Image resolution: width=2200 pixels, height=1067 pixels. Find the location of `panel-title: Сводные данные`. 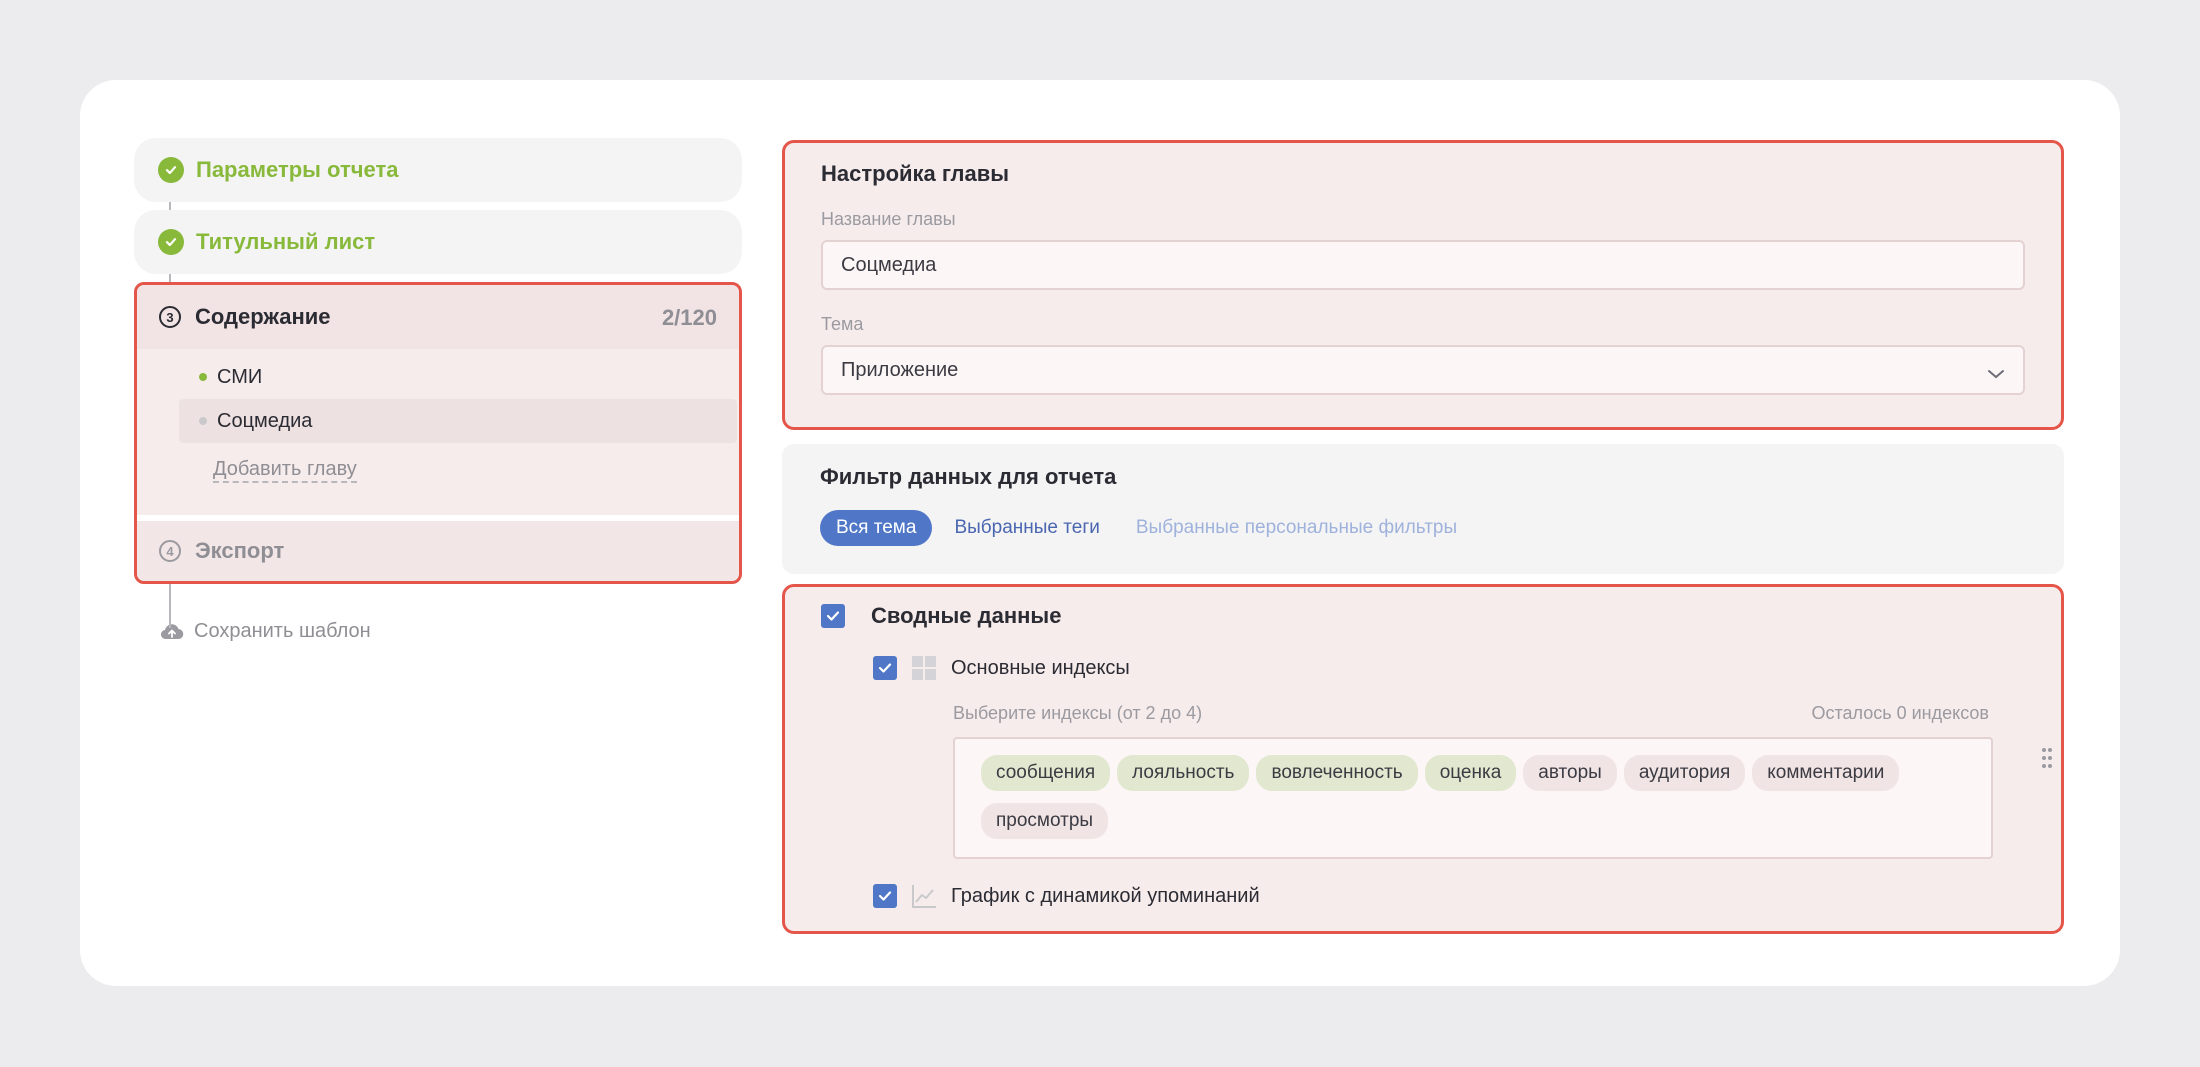

panel-title: Сводные данные is located at coordinates (966, 615).